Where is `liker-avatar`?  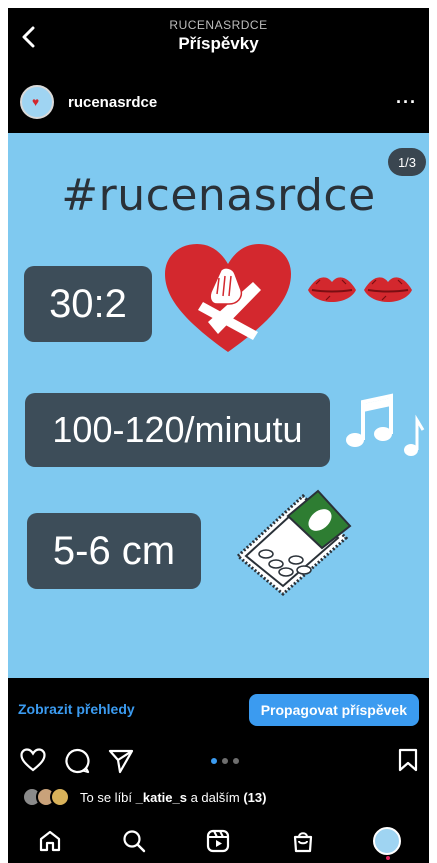
liker-avatar is located at coordinates (60, 797).